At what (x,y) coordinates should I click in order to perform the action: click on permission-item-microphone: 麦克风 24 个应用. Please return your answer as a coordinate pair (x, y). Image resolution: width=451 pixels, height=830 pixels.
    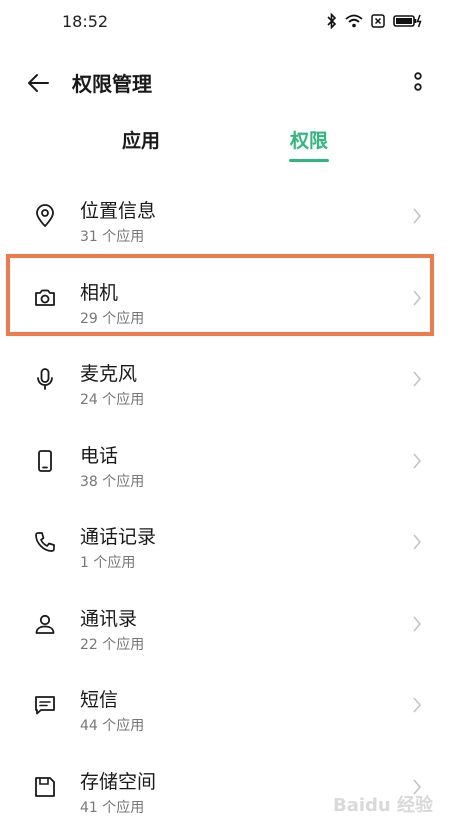
    Looking at the image, I should click on (225, 382).